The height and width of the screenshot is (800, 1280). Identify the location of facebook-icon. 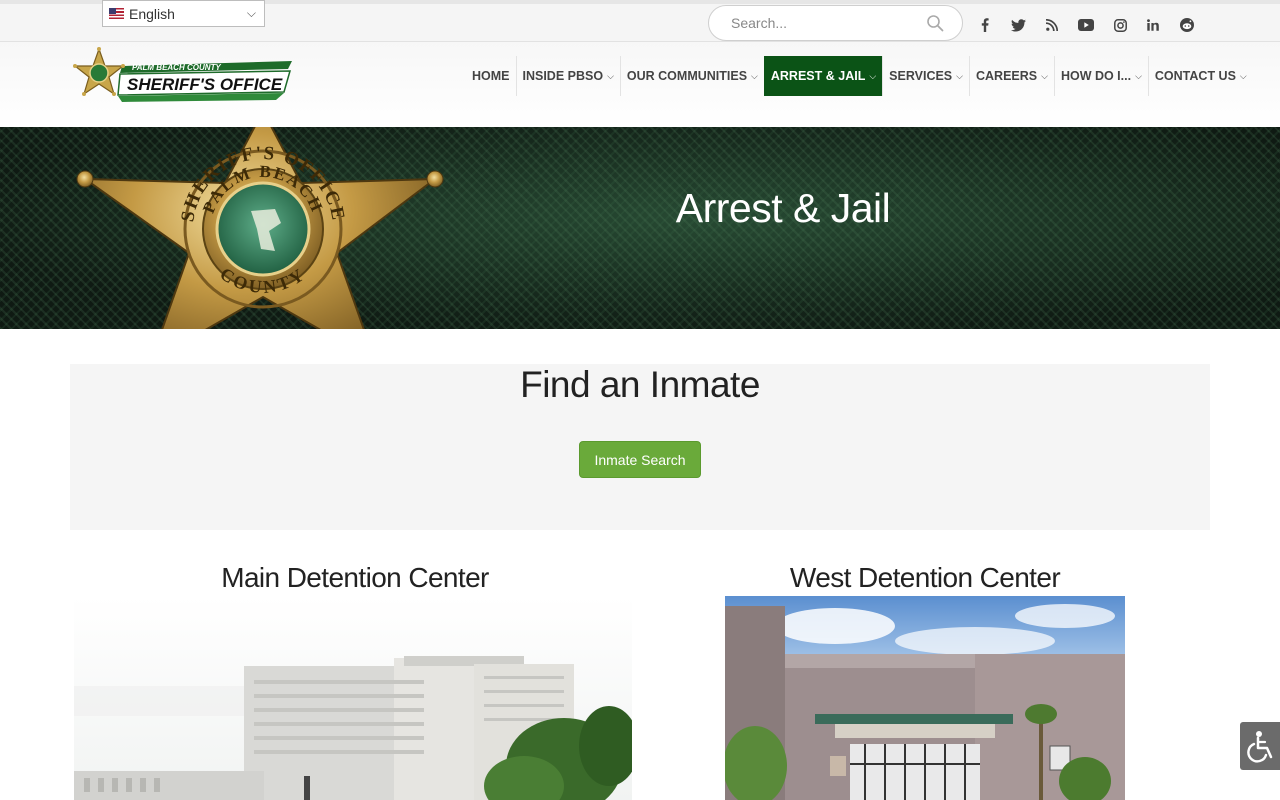
(985, 25).